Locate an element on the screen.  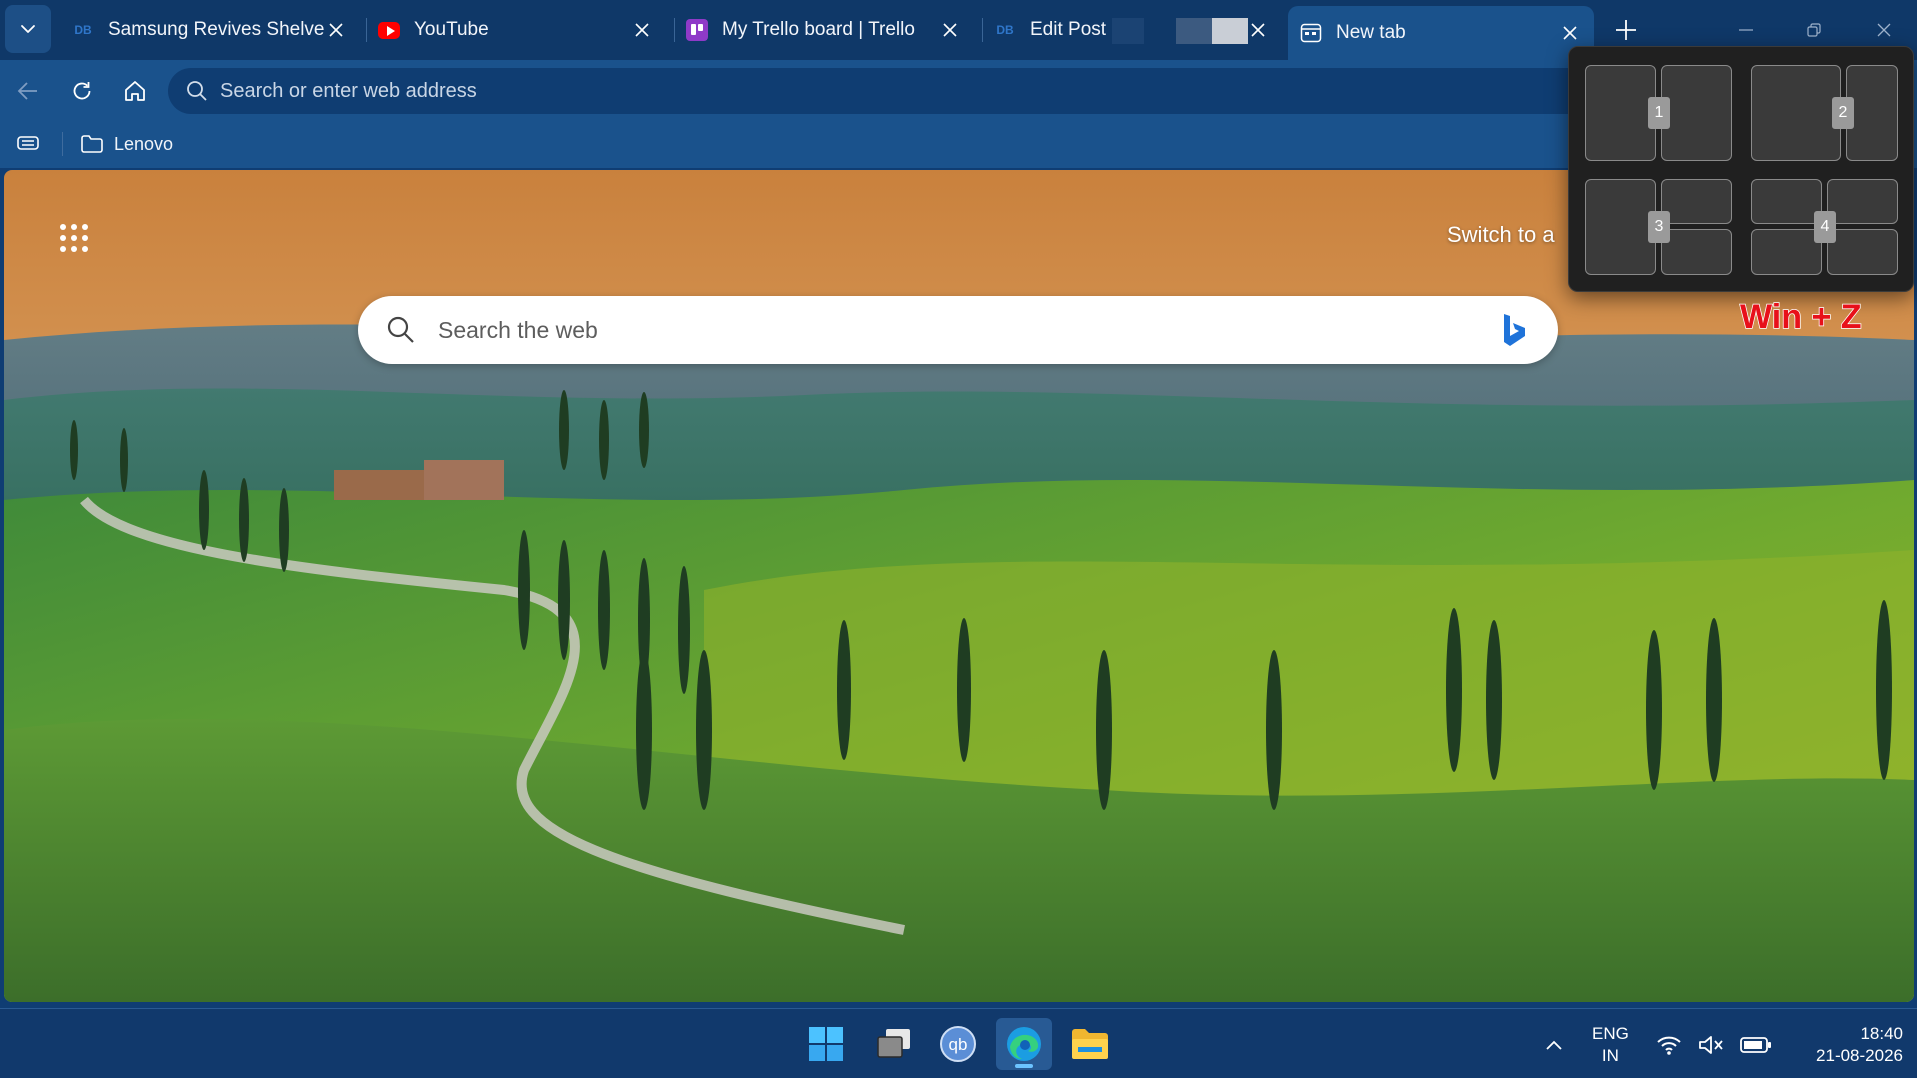
minimize-icon is located at coordinates (1746, 30).